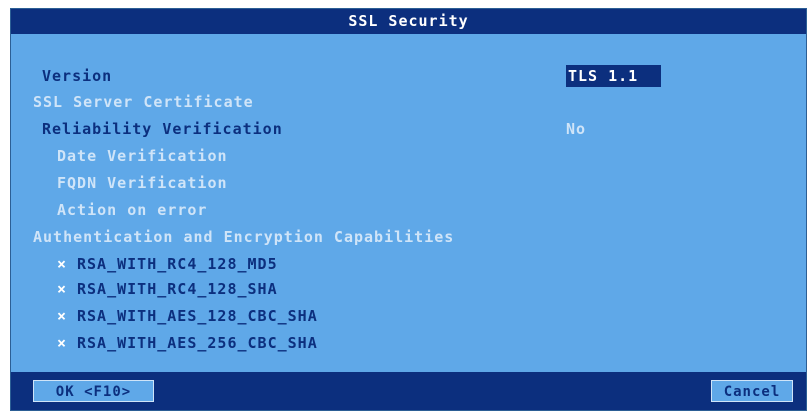 The image size is (807, 416). Describe the element at coordinates (142, 183) in the screenshot. I see `fqdn-verification-label: FQDN Verification` at that location.